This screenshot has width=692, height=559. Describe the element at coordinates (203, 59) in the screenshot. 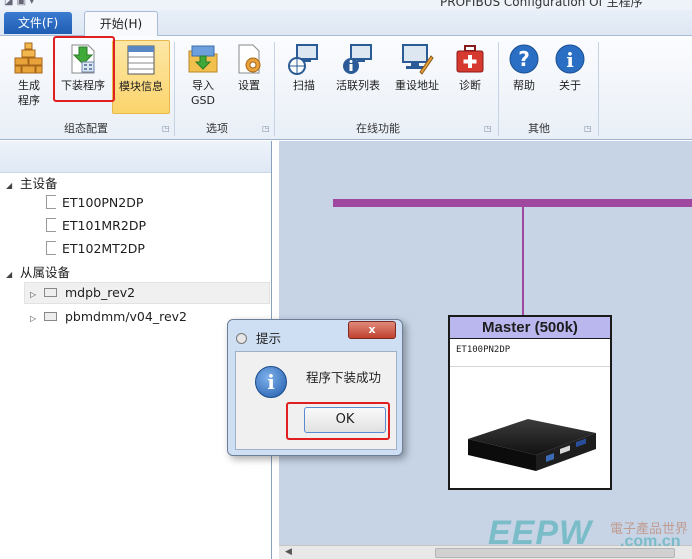

I see `folder-import-icon` at that location.